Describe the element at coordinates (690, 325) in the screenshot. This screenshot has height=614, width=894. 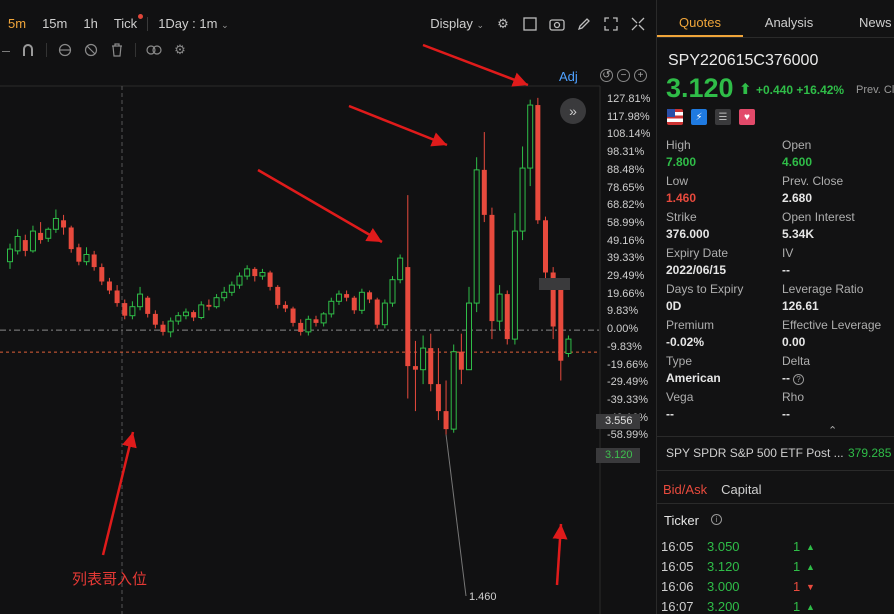
I see `field-label: Premium` at that location.